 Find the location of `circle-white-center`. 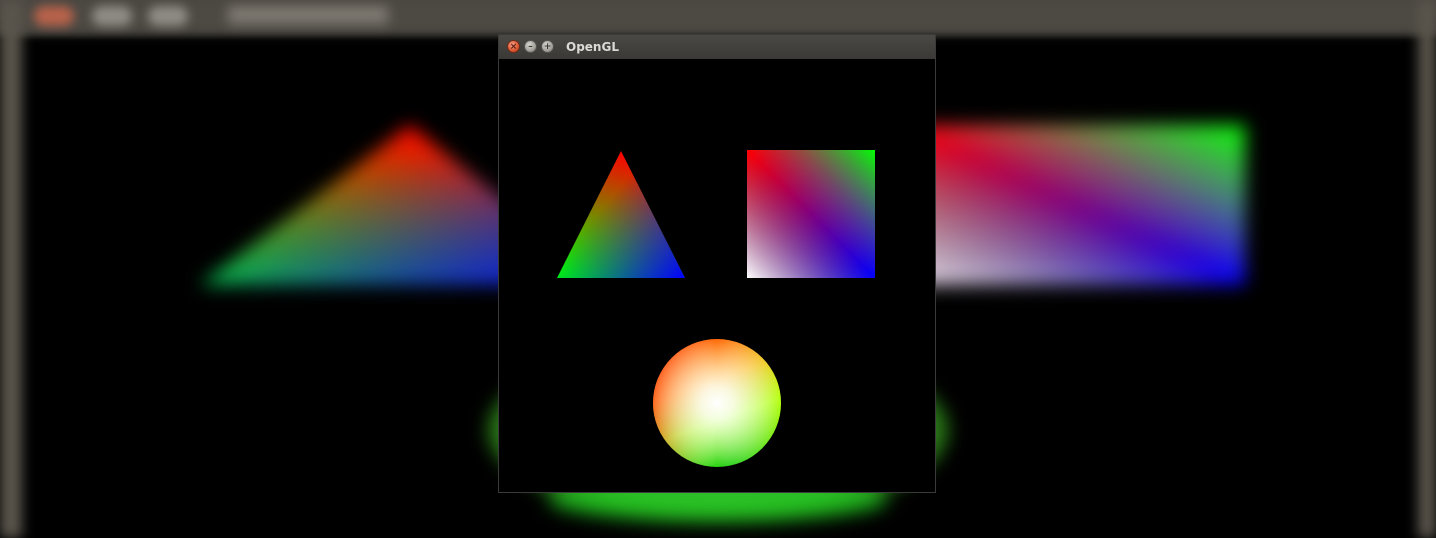

circle-white-center is located at coordinates (717, 403).